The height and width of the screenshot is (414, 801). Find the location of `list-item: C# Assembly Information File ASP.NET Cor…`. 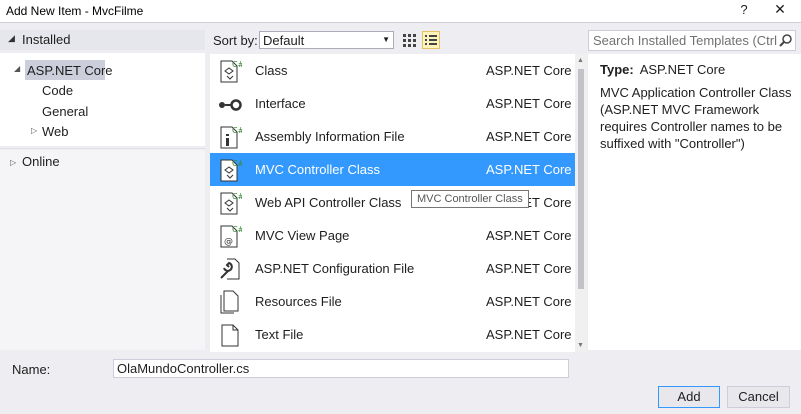

list-item: C# Assembly Information File ASP.NET Cor… is located at coordinates (392, 136).